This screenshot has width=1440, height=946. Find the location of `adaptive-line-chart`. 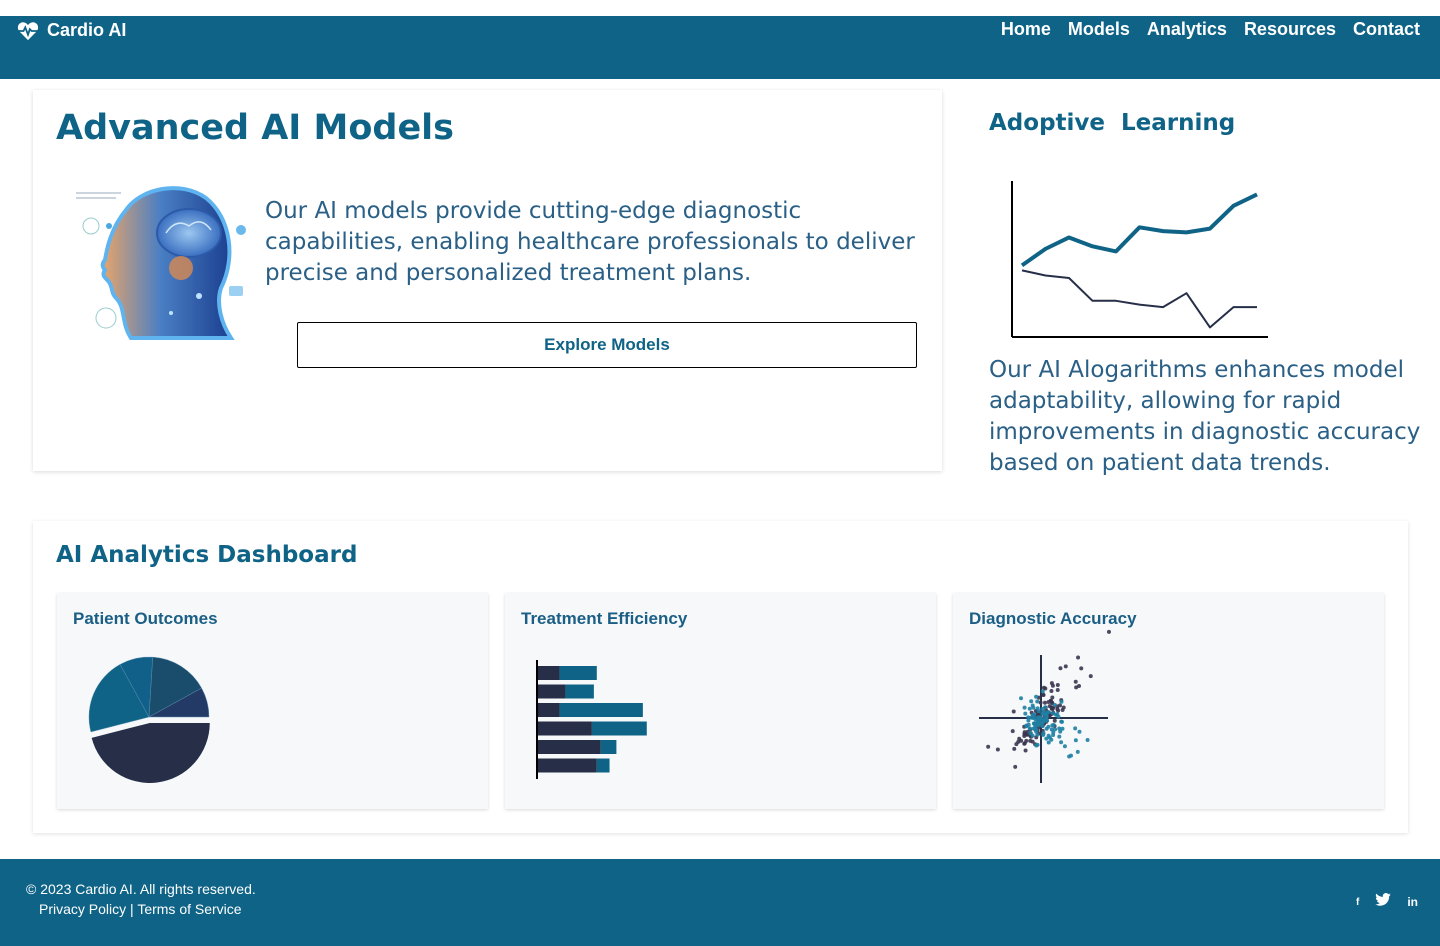

adaptive-line-chart is located at coordinates (1139, 259).